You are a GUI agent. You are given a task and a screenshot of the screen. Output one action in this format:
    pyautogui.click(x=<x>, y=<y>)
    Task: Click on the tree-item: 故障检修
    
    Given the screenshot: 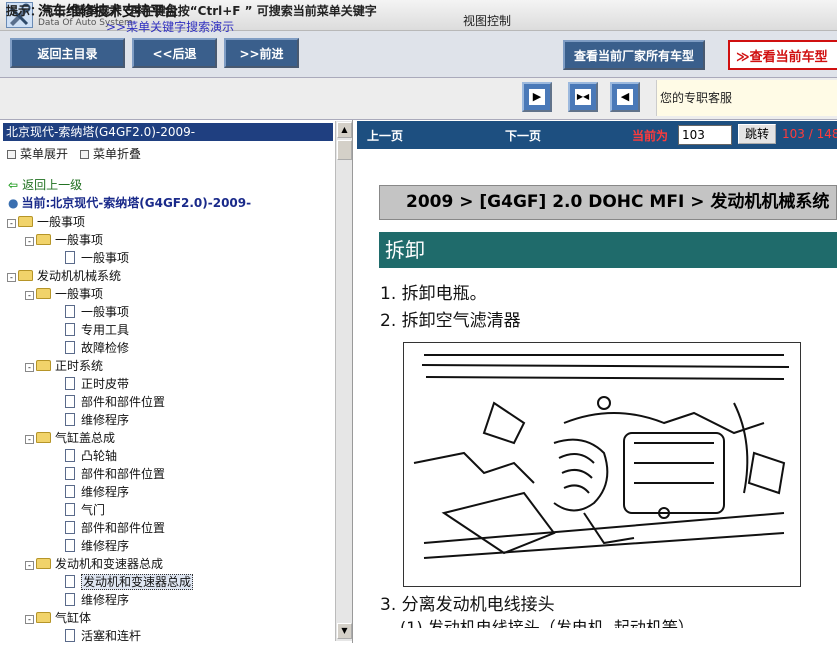 What is the action you would take?
    pyautogui.click(x=86, y=348)
    